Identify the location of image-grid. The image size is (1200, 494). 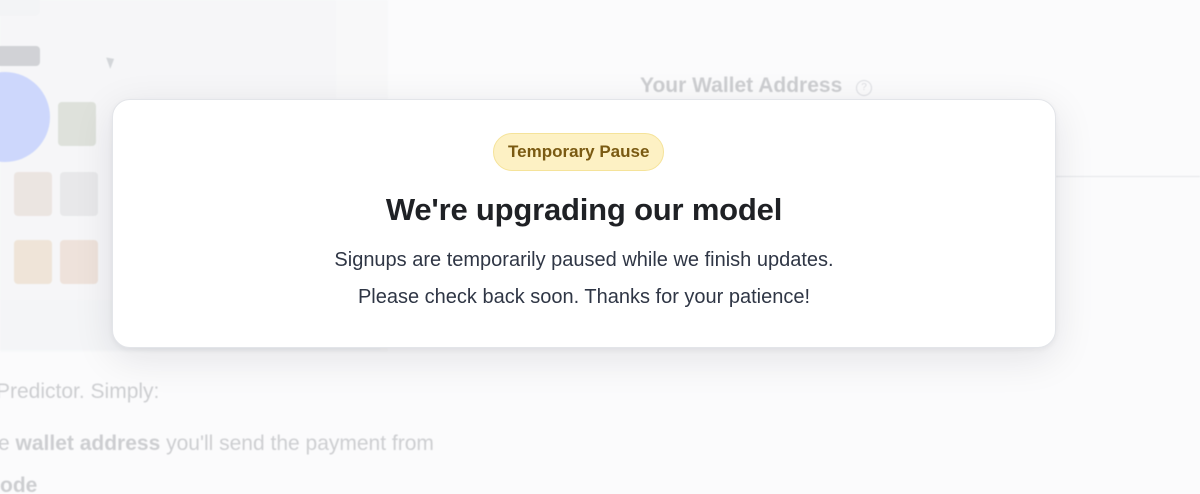
(52, 200).